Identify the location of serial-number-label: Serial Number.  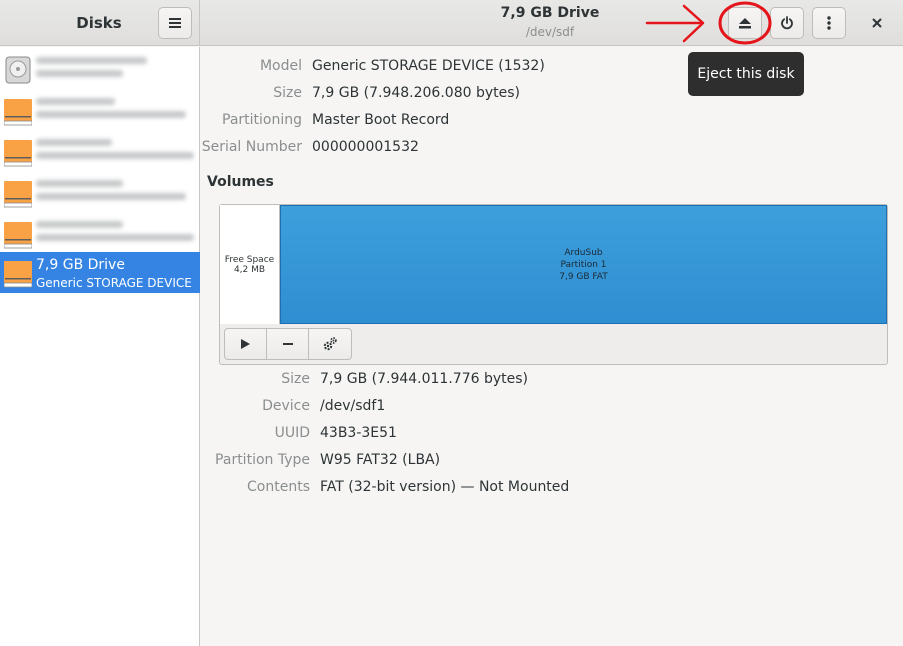
(251, 147).